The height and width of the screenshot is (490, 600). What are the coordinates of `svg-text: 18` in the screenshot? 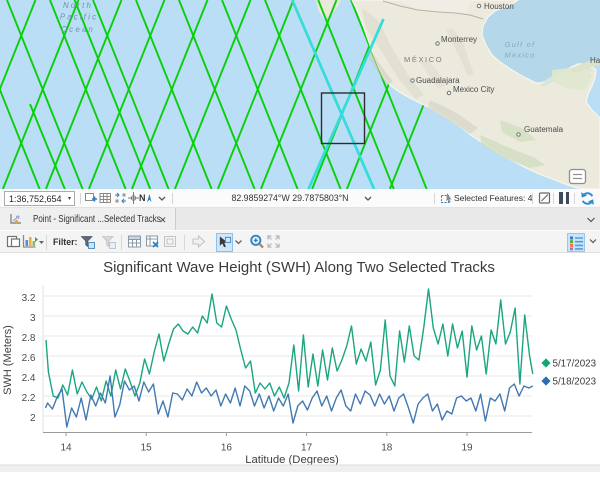 It's located at (387, 448).